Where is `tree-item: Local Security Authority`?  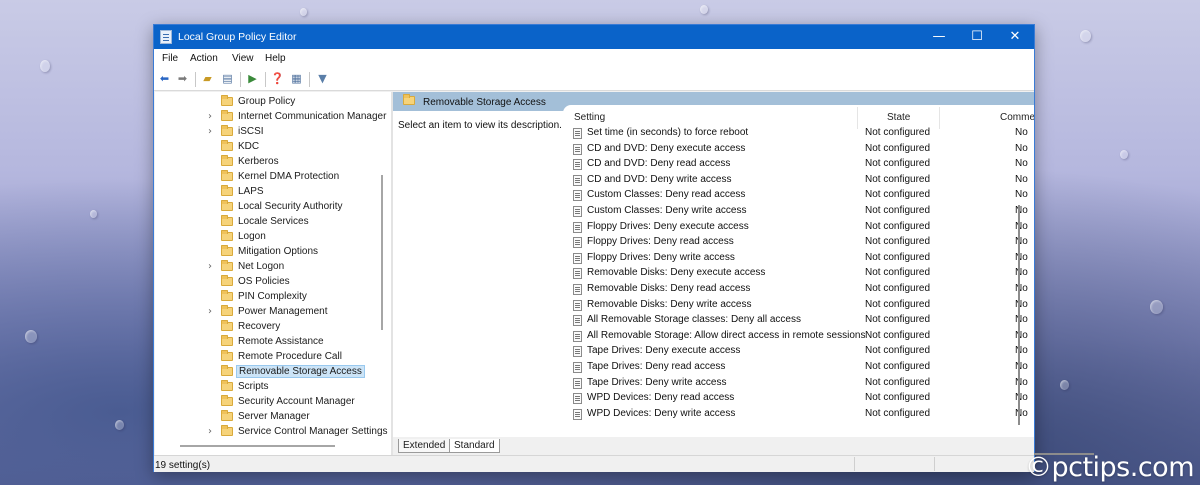
tree-item: Local Security Authority is located at coordinates (267, 207).